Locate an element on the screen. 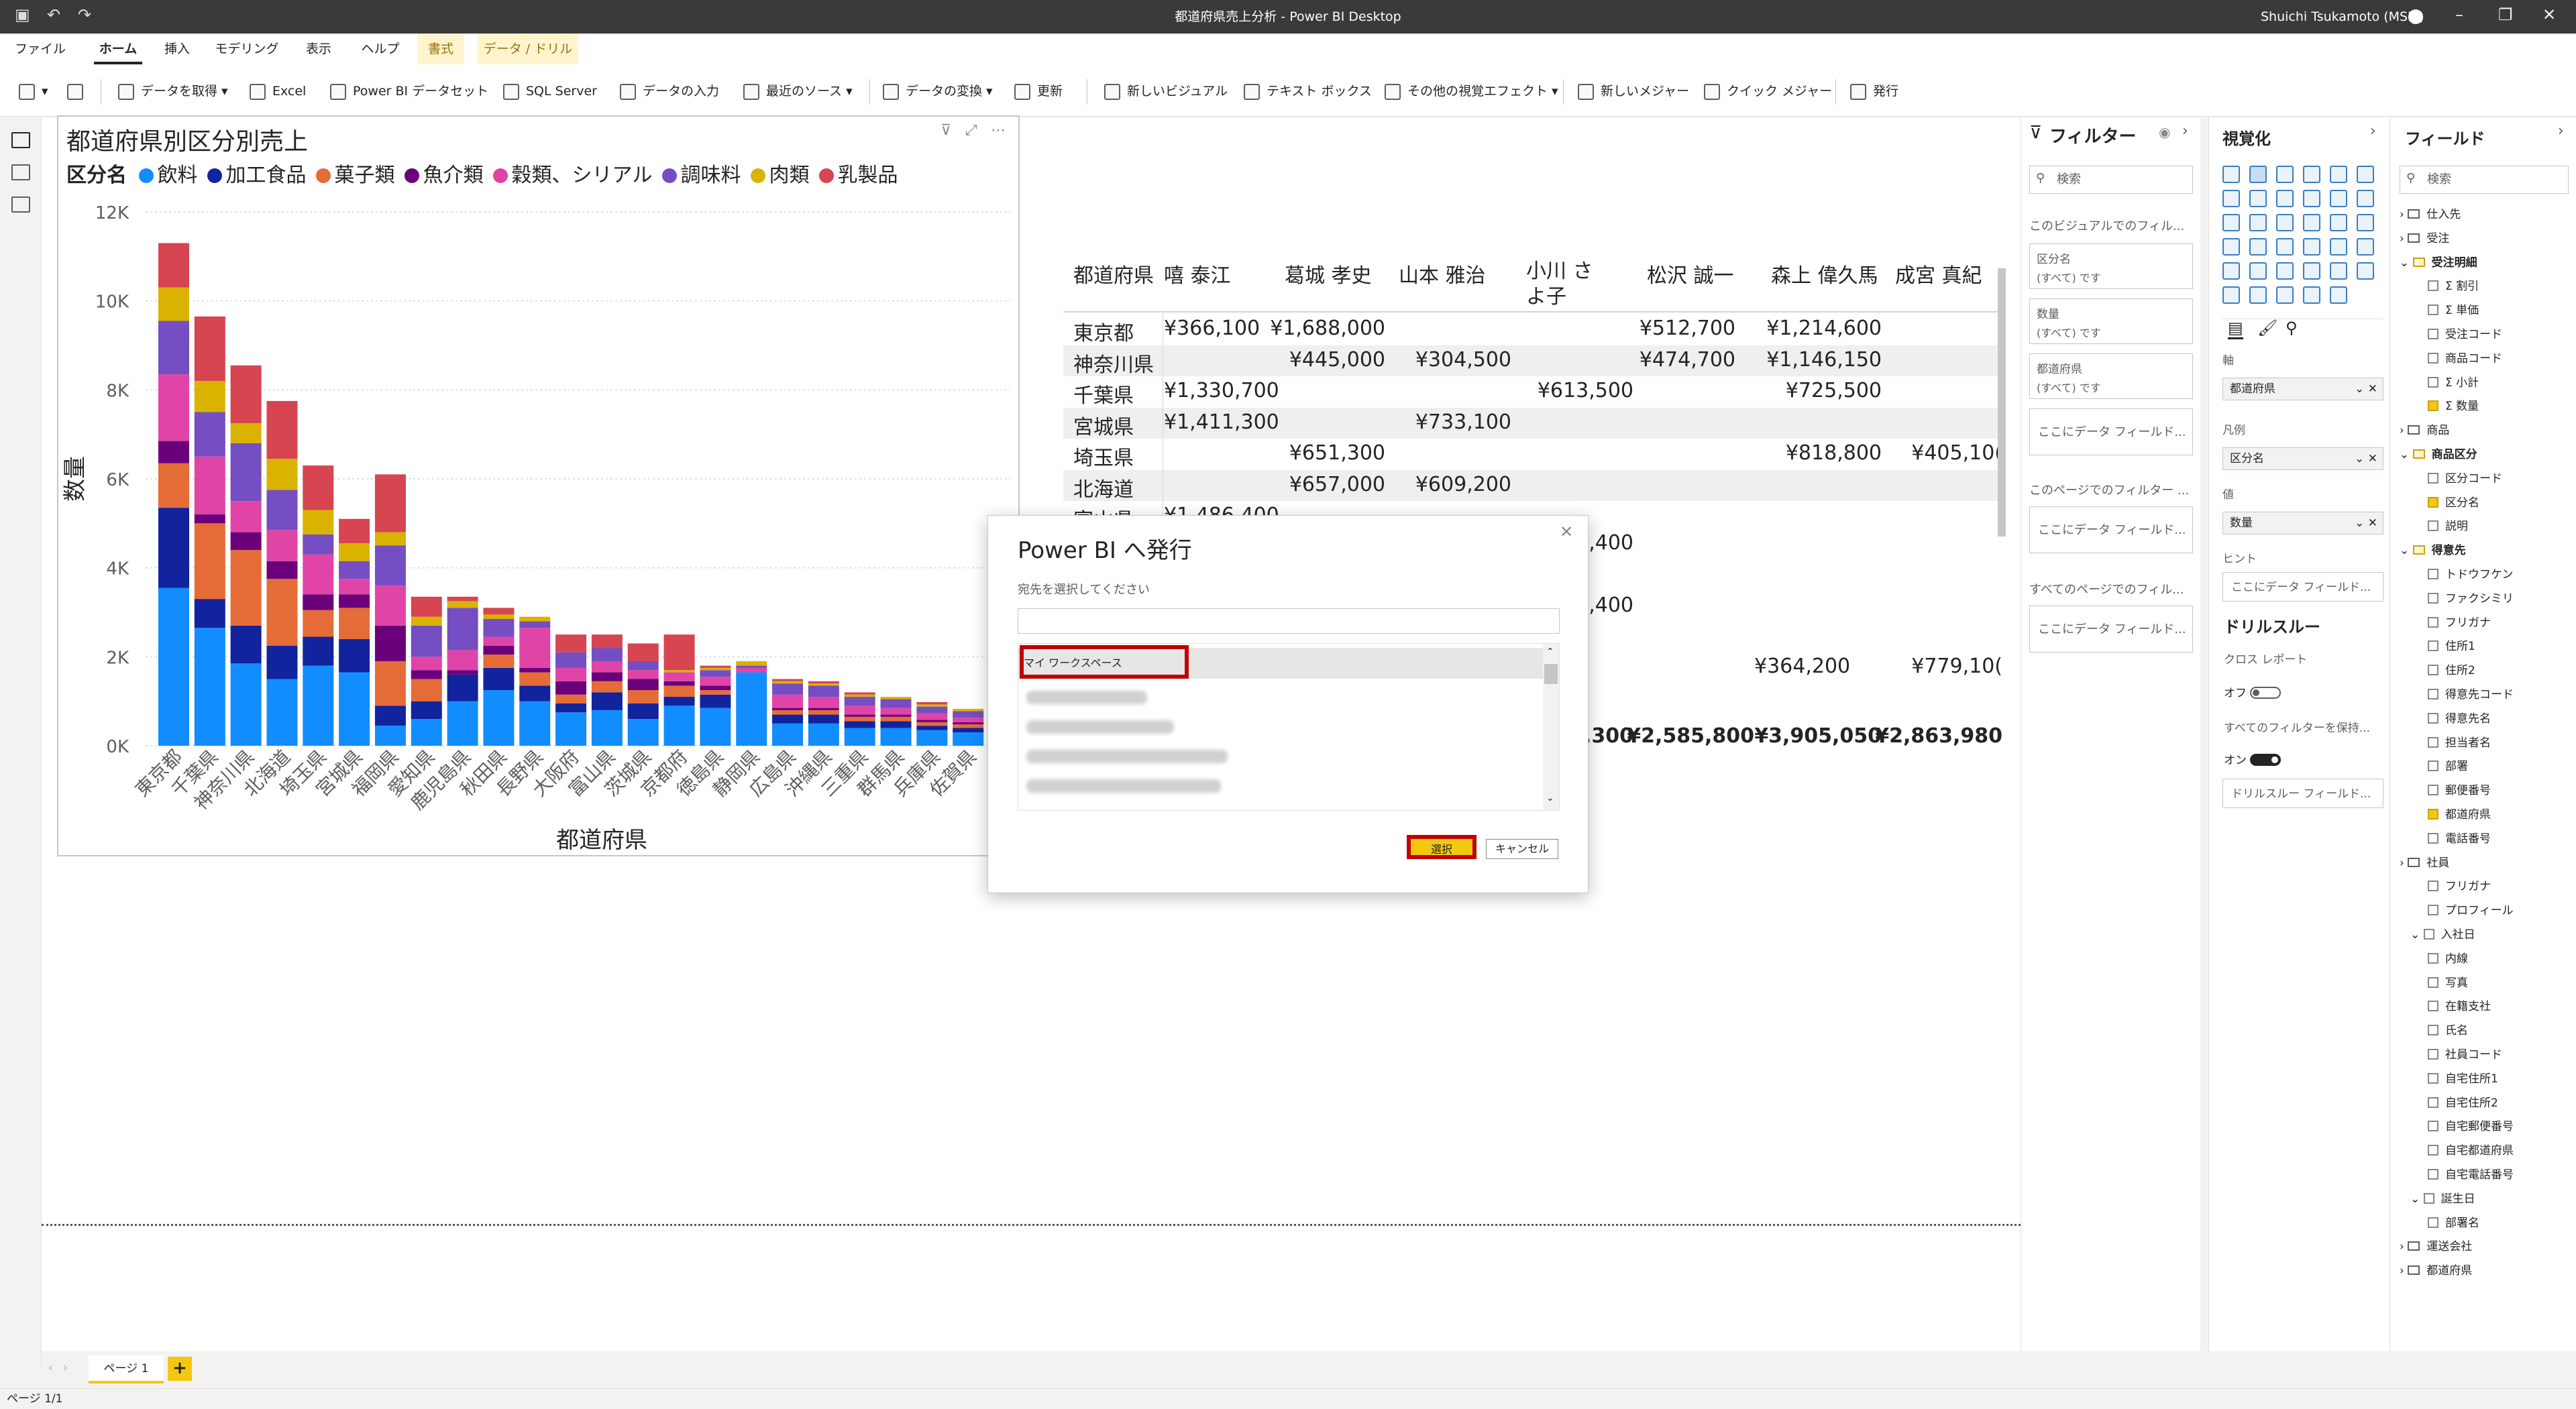 The height and width of the screenshot is (1409, 2576). field-item: 得意先コード is located at coordinates (2471, 693).